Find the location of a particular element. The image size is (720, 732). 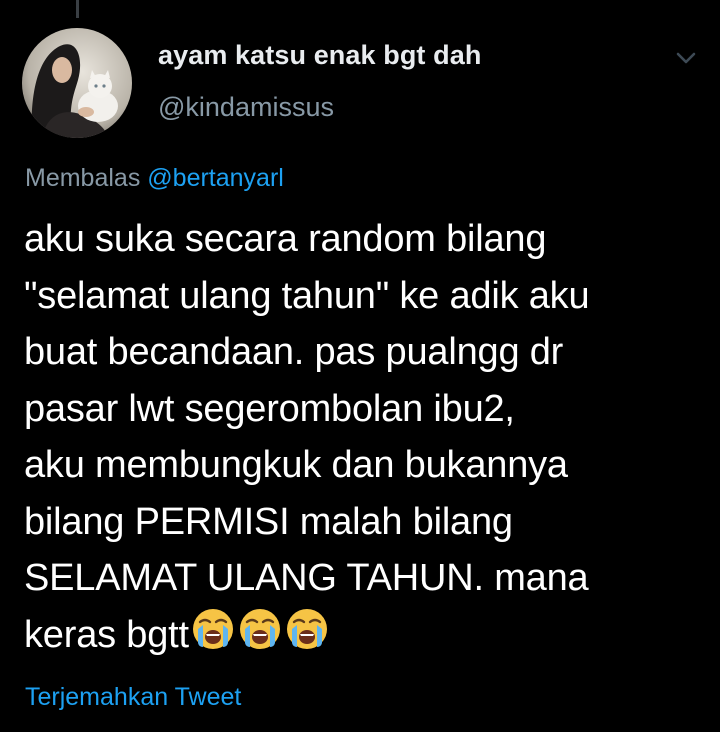

chevron-down-icon is located at coordinates (686, 58).